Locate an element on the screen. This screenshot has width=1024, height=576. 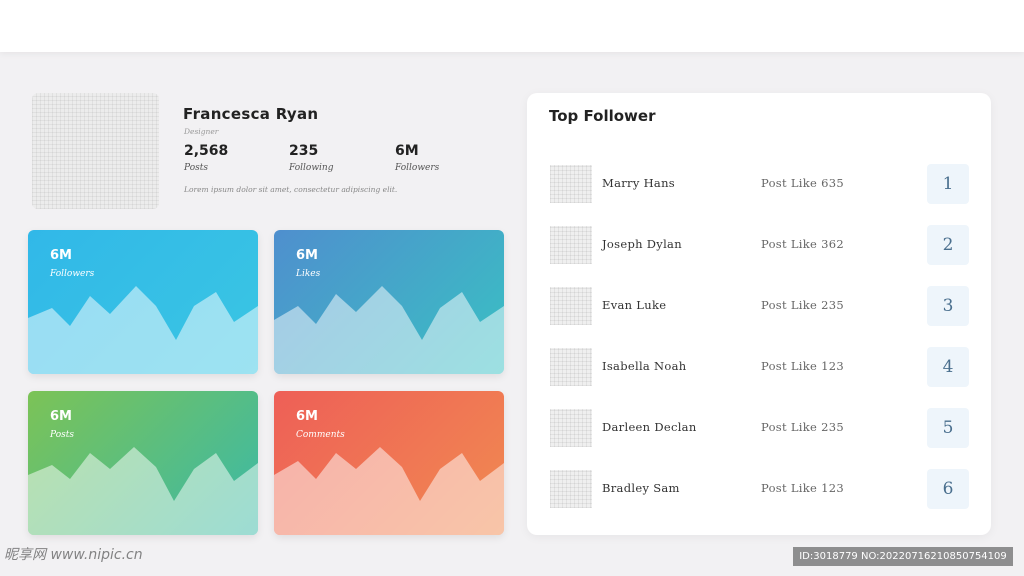
watermark-right: ID:3018779 NO:20220716210850754109 is located at coordinates (903, 556).